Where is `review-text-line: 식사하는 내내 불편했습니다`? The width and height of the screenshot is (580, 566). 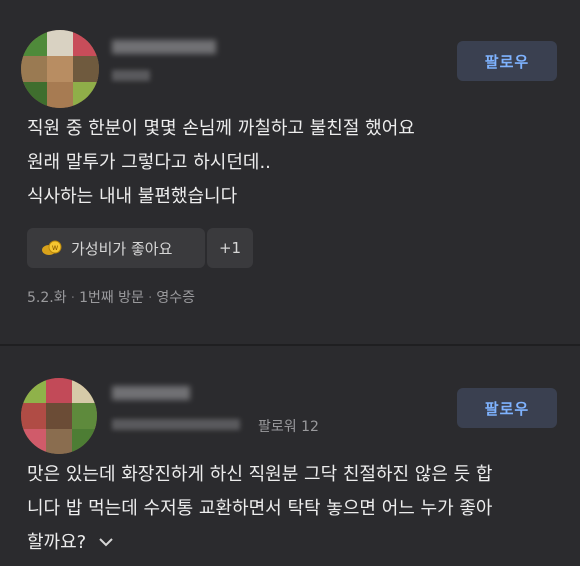
review-text-line: 식사하는 내내 불편했습니다 is located at coordinates (132, 196).